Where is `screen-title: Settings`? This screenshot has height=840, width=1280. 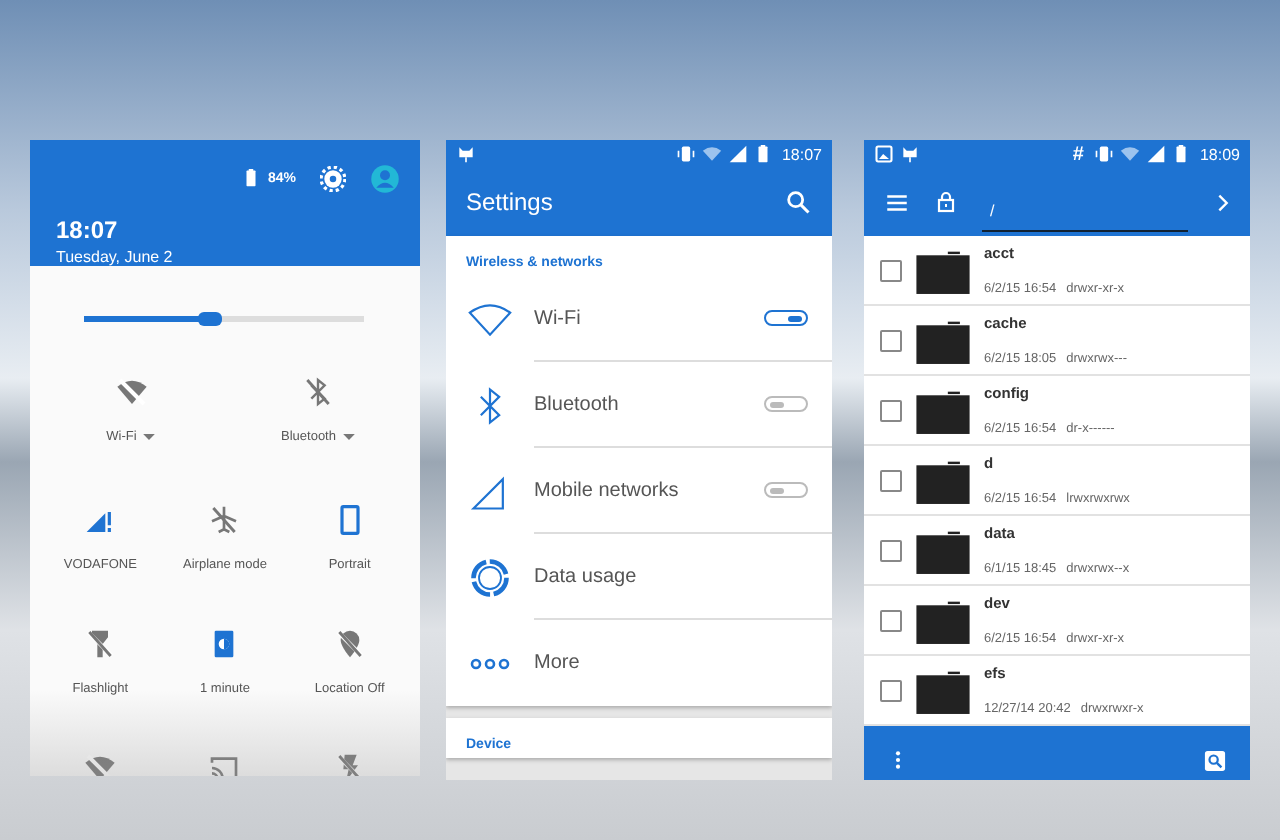
screen-title: Settings is located at coordinates (509, 202).